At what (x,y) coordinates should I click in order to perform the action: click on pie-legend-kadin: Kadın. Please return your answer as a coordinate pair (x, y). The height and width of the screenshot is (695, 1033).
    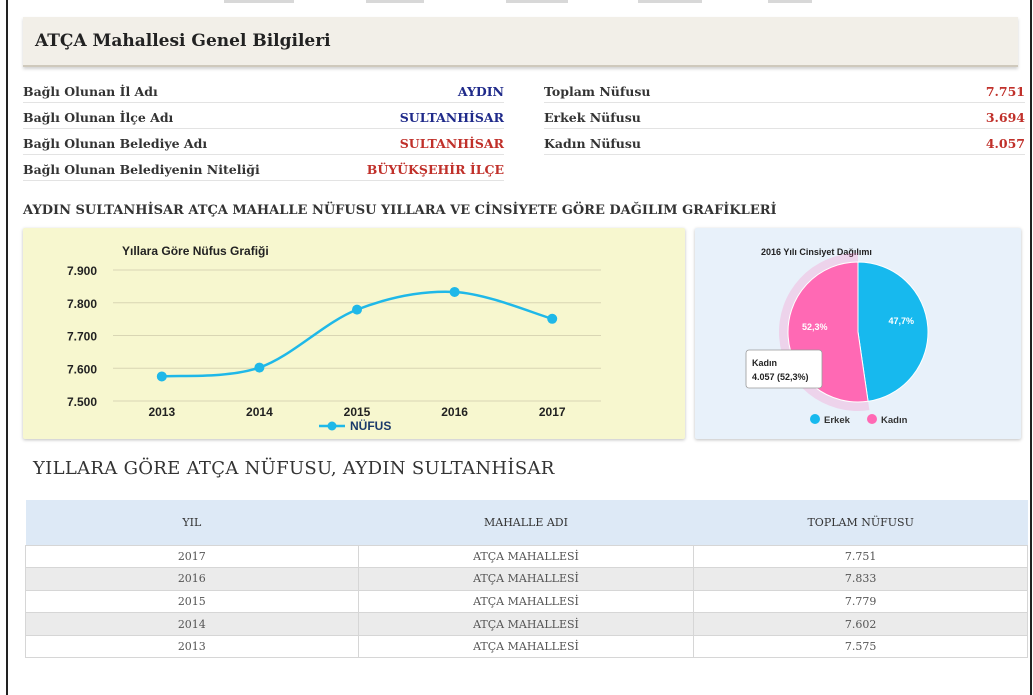
    Looking at the image, I should click on (887, 420).